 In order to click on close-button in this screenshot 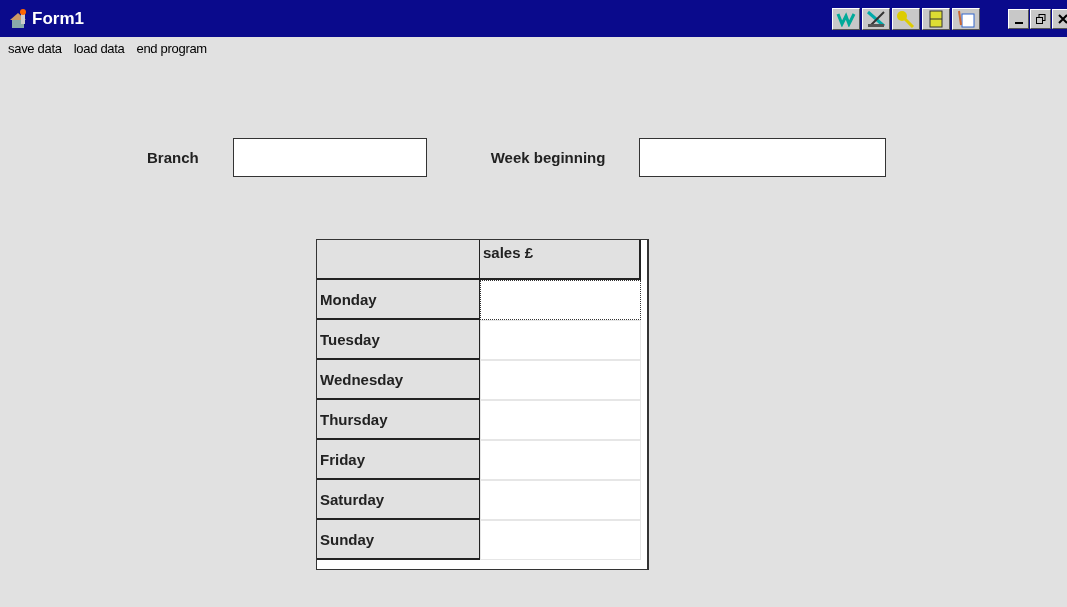, I will do `click(1059, 18)`.